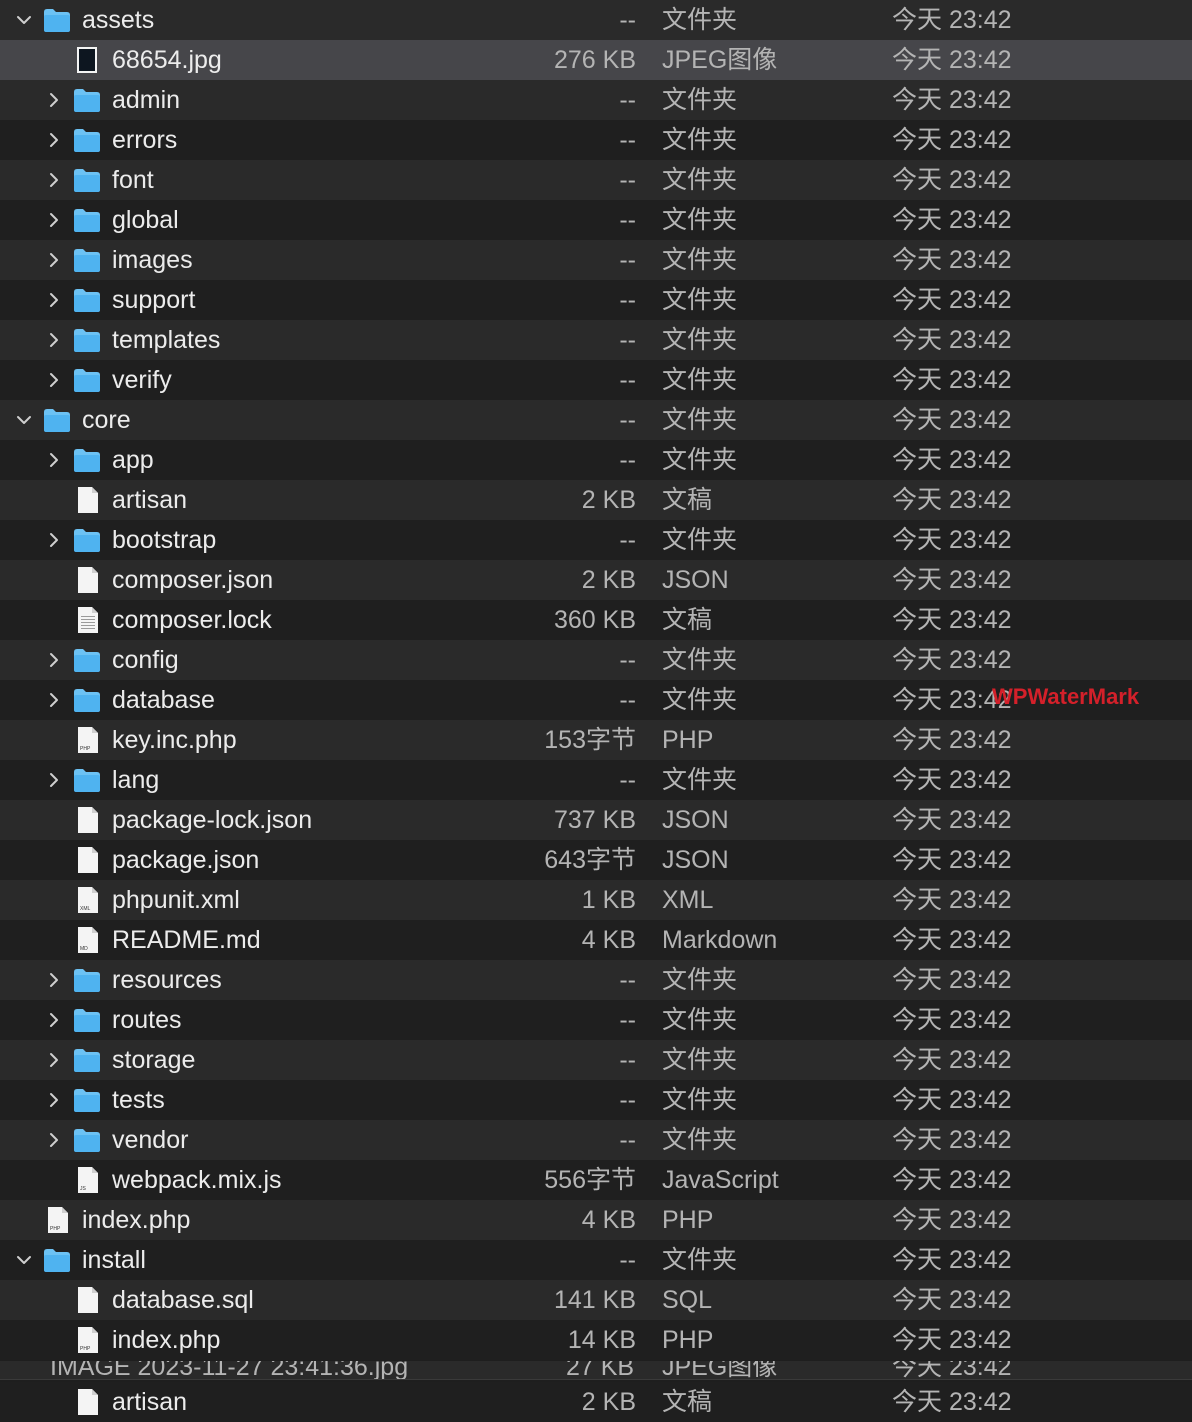 The height and width of the screenshot is (1422, 1192). What do you see at coordinates (596, 100) in the screenshot?
I see `folder-row: admin -- 文件夹 今天 23:42` at bounding box center [596, 100].